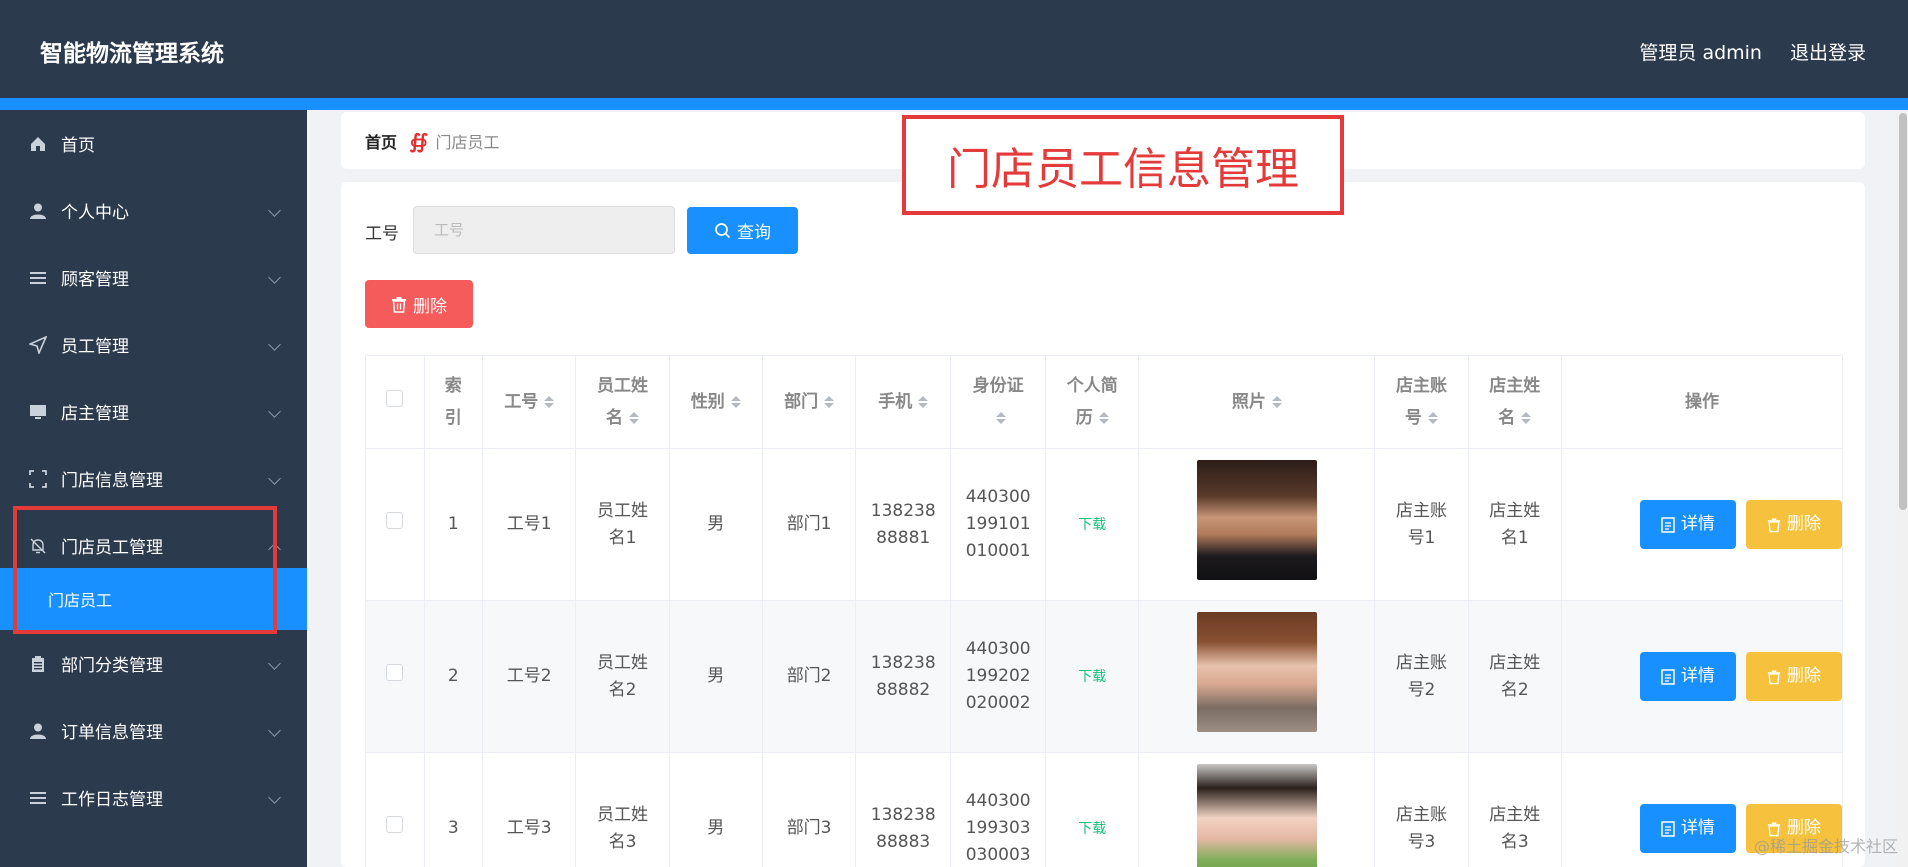 The width and height of the screenshot is (1908, 867). I want to click on admin-user-label: 管理员 admin, so click(1700, 51).